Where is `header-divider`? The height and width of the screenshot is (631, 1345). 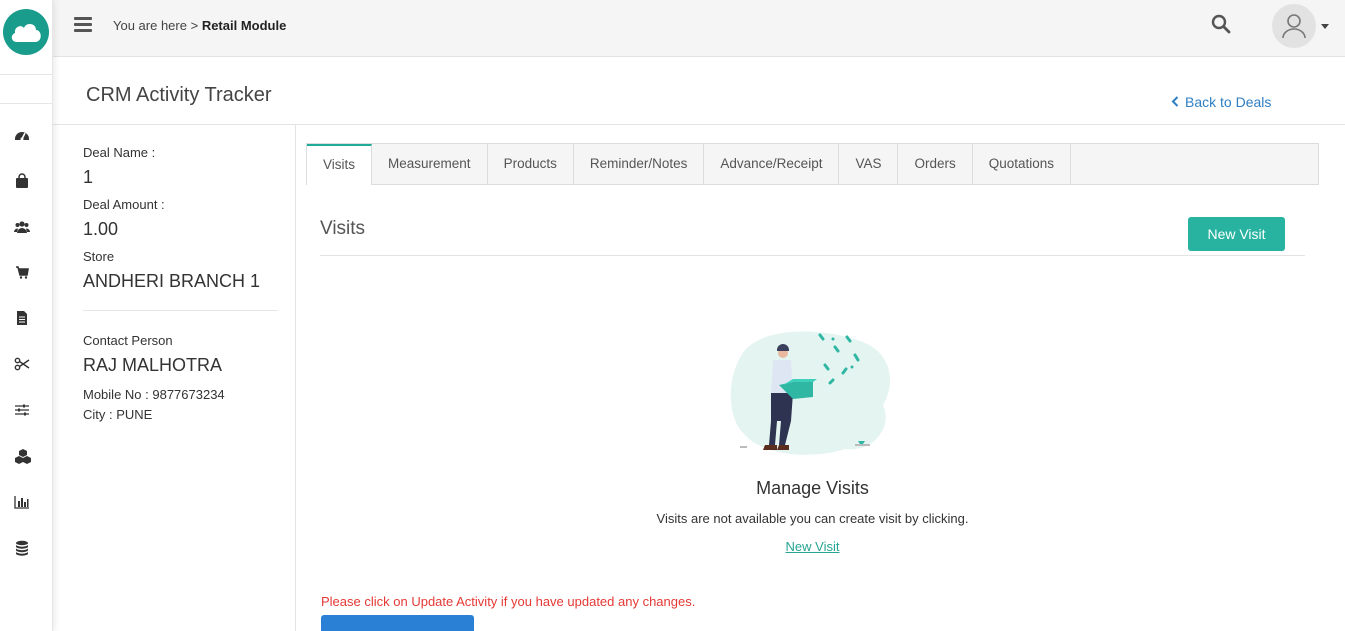
header-divider is located at coordinates (699, 124).